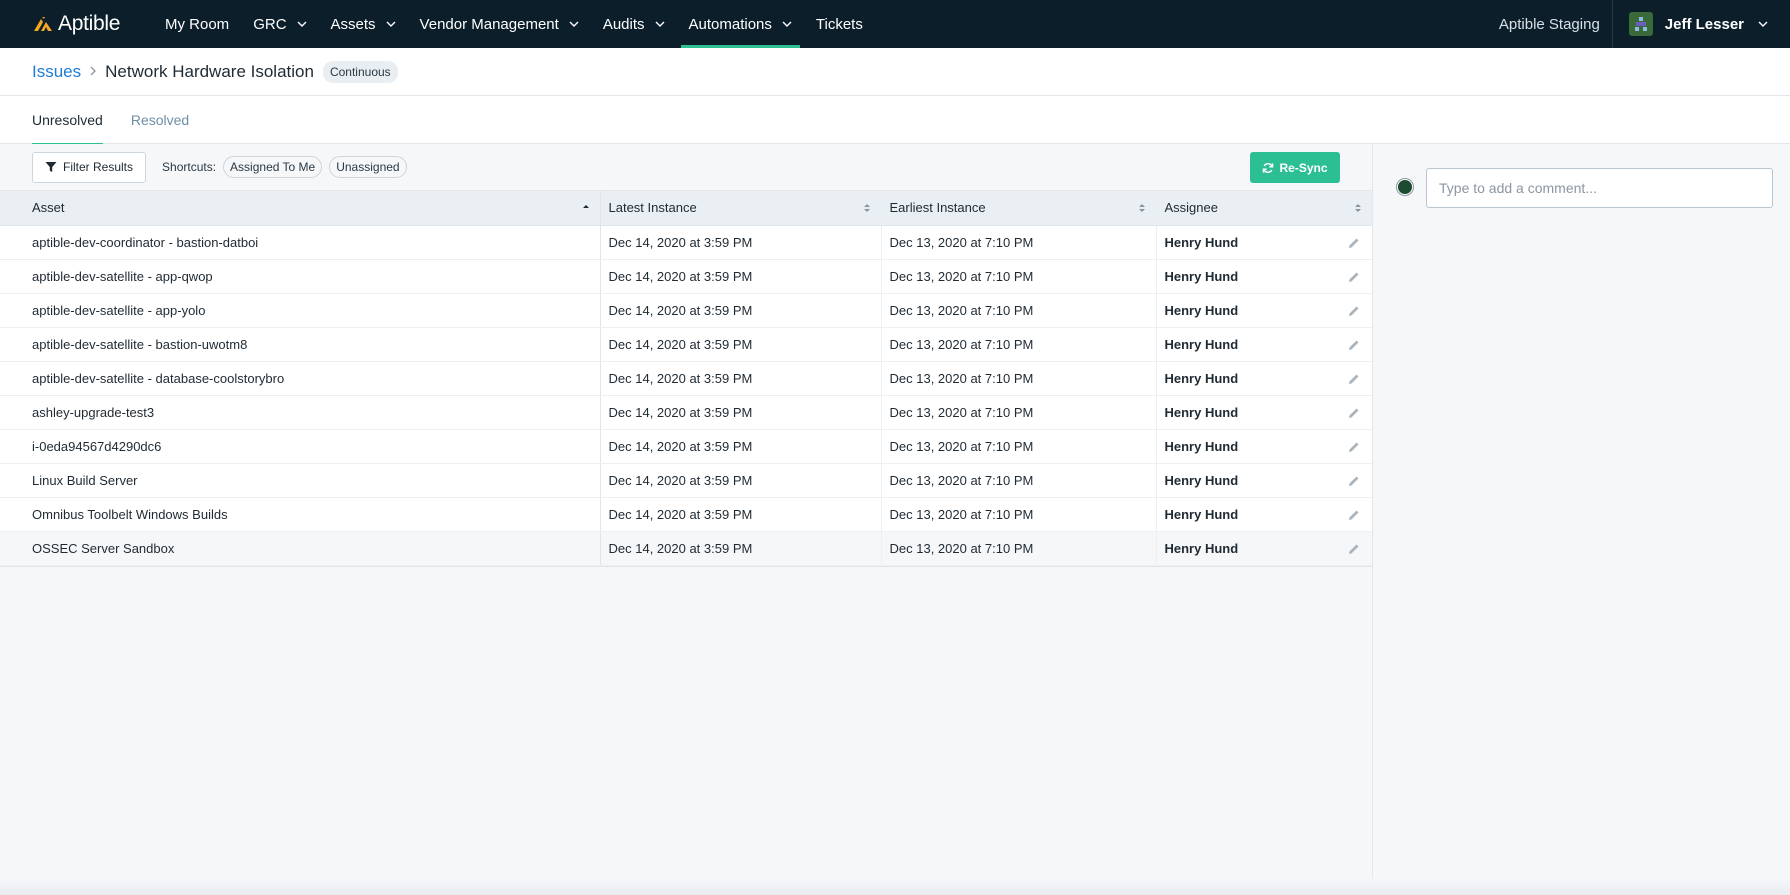  I want to click on status-badge: Continuous, so click(360, 71).